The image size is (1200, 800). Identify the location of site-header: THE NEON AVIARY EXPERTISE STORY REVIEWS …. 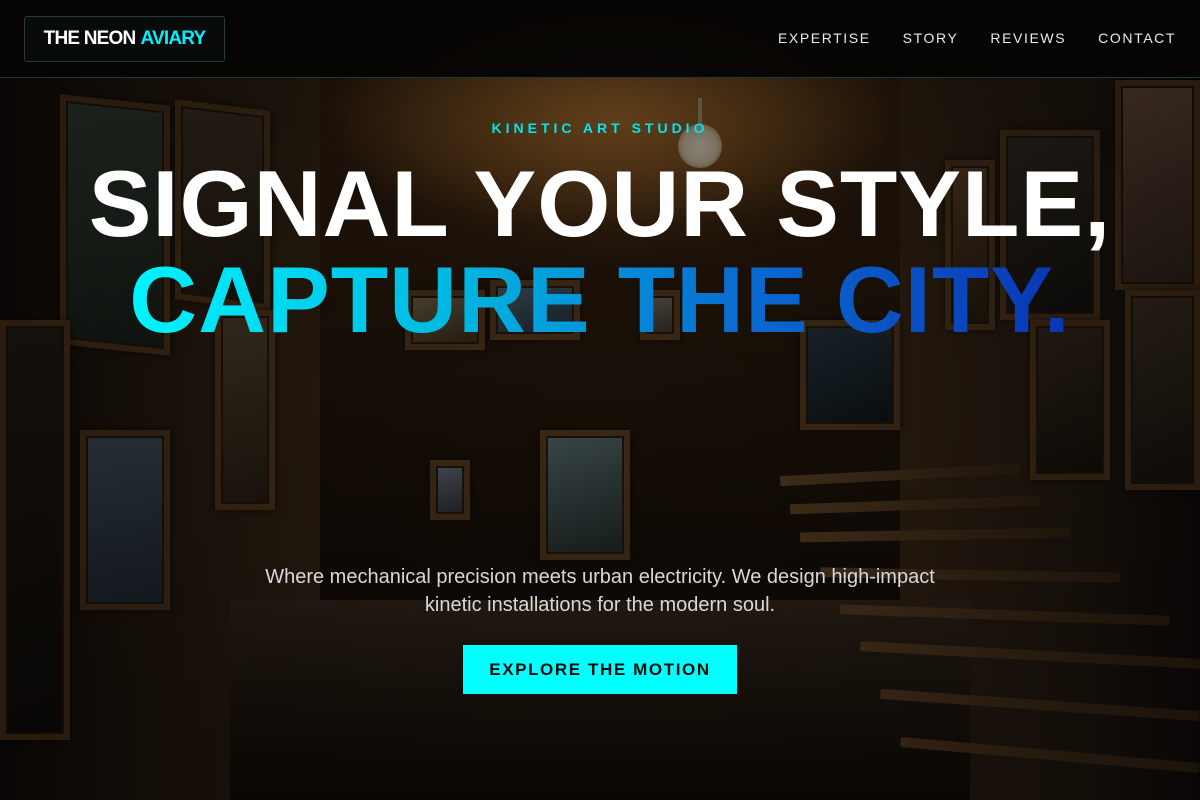
(600, 39).